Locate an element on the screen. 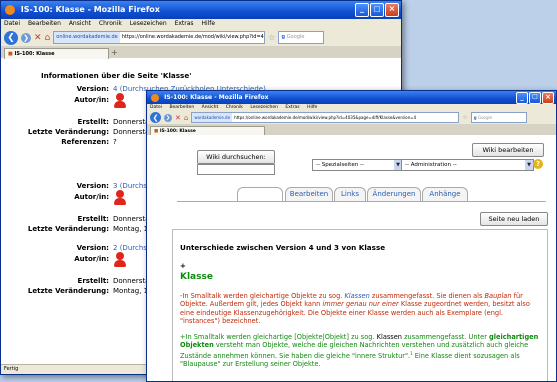 This screenshot has height=382, width=557. reload-page-button: Seite neu laden is located at coordinates (514, 219).